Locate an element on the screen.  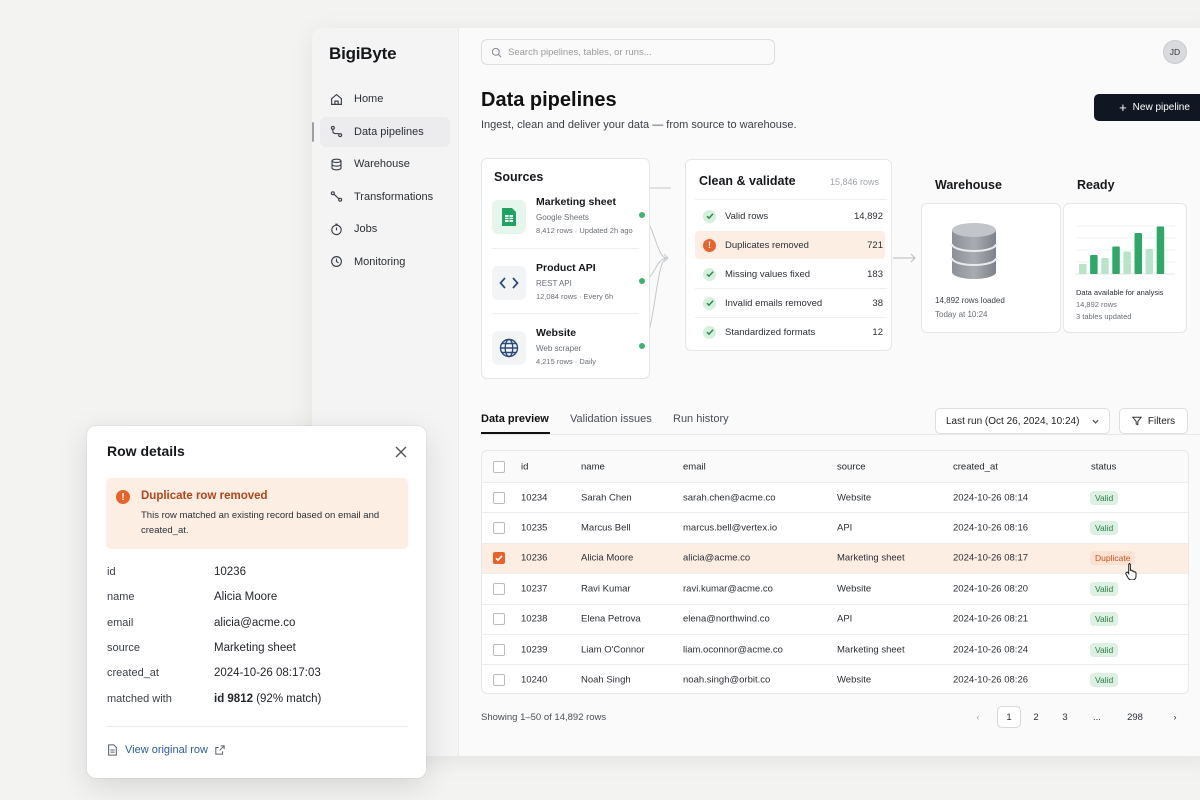
validation-row-standardized: Standardized formats 12 is located at coordinates (790, 332).